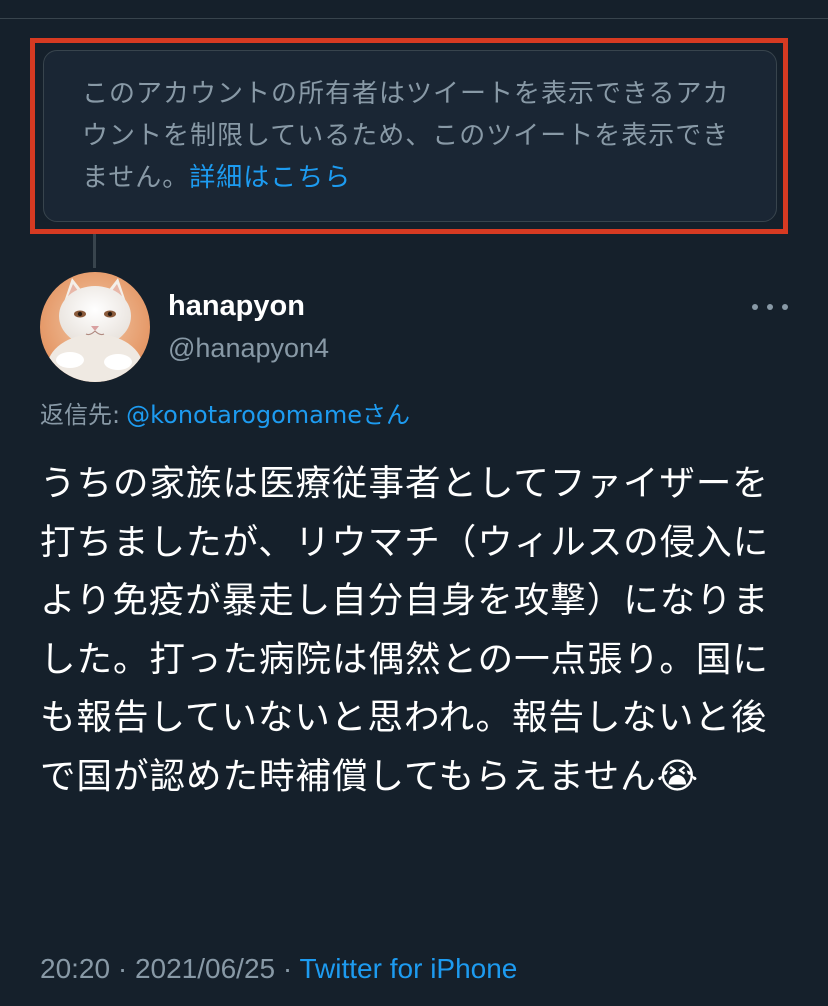 This screenshot has height=1006, width=828. What do you see at coordinates (80, 415) in the screenshot?
I see `reply-prefix: 返信先:` at bounding box center [80, 415].